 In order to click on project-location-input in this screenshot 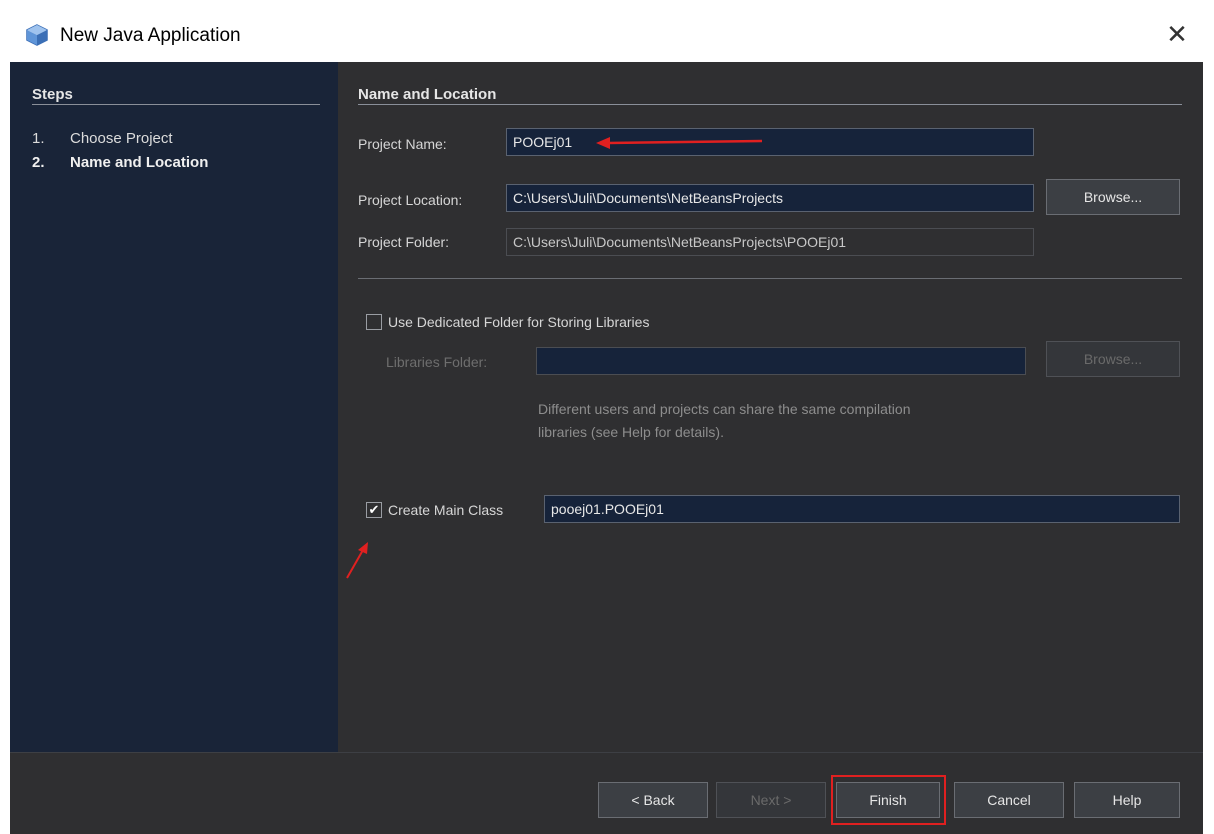, I will do `click(770, 198)`.